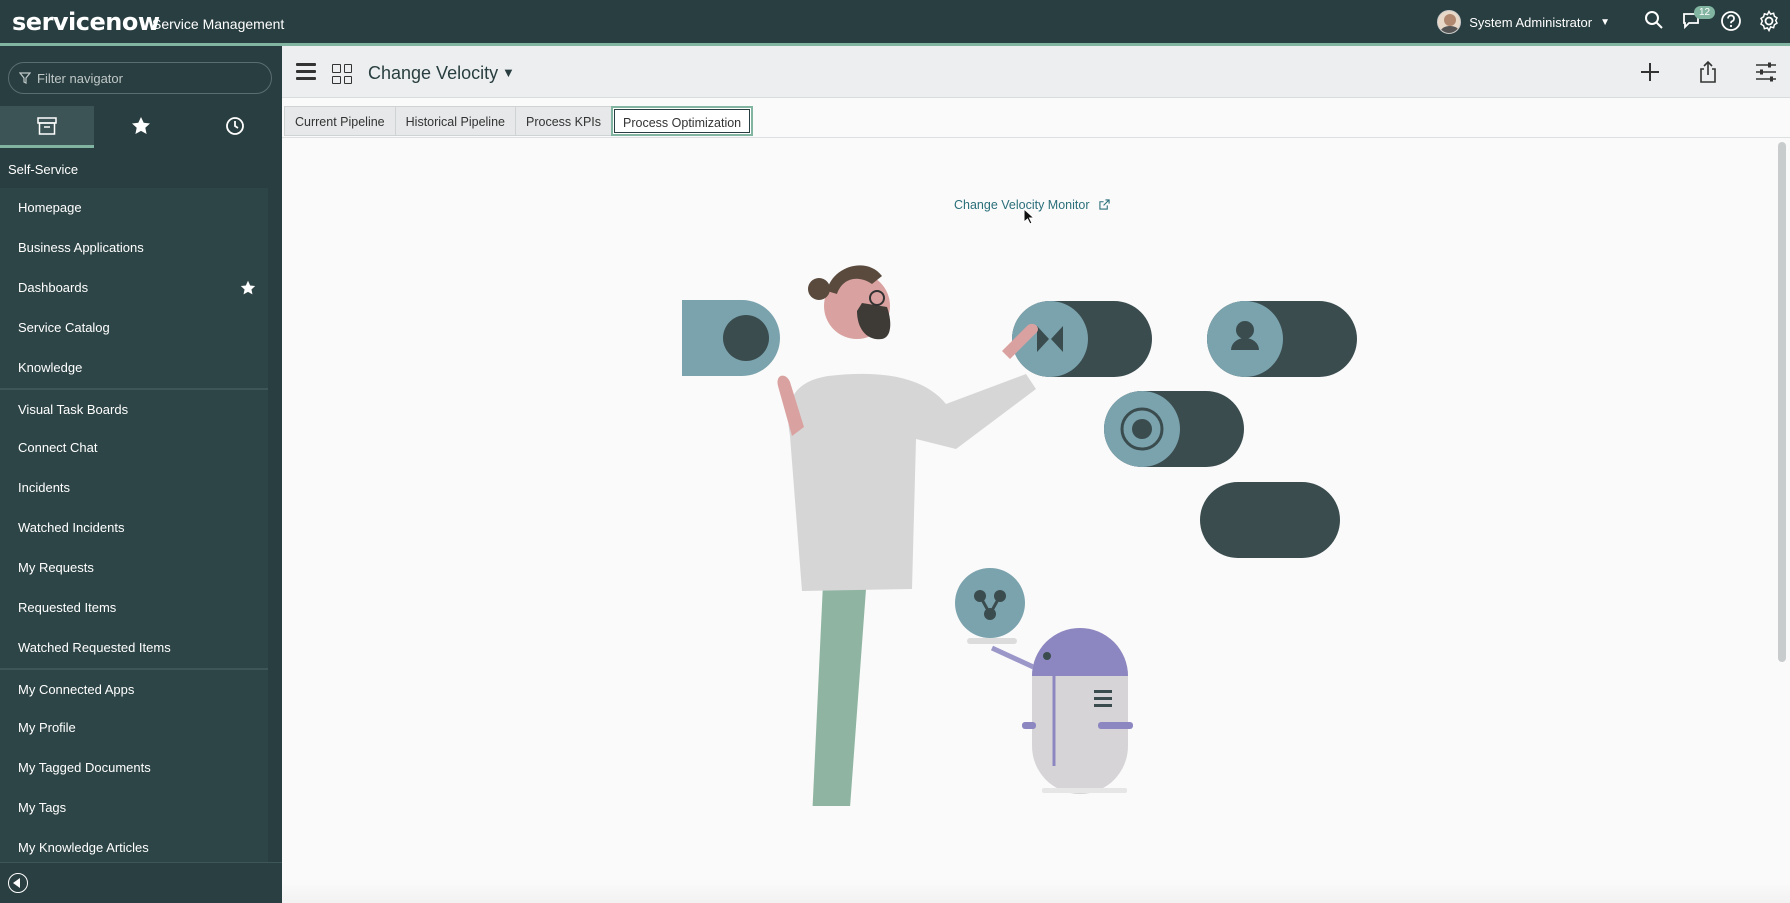  I want to click on collapse-navigator-icon, so click(18, 883).